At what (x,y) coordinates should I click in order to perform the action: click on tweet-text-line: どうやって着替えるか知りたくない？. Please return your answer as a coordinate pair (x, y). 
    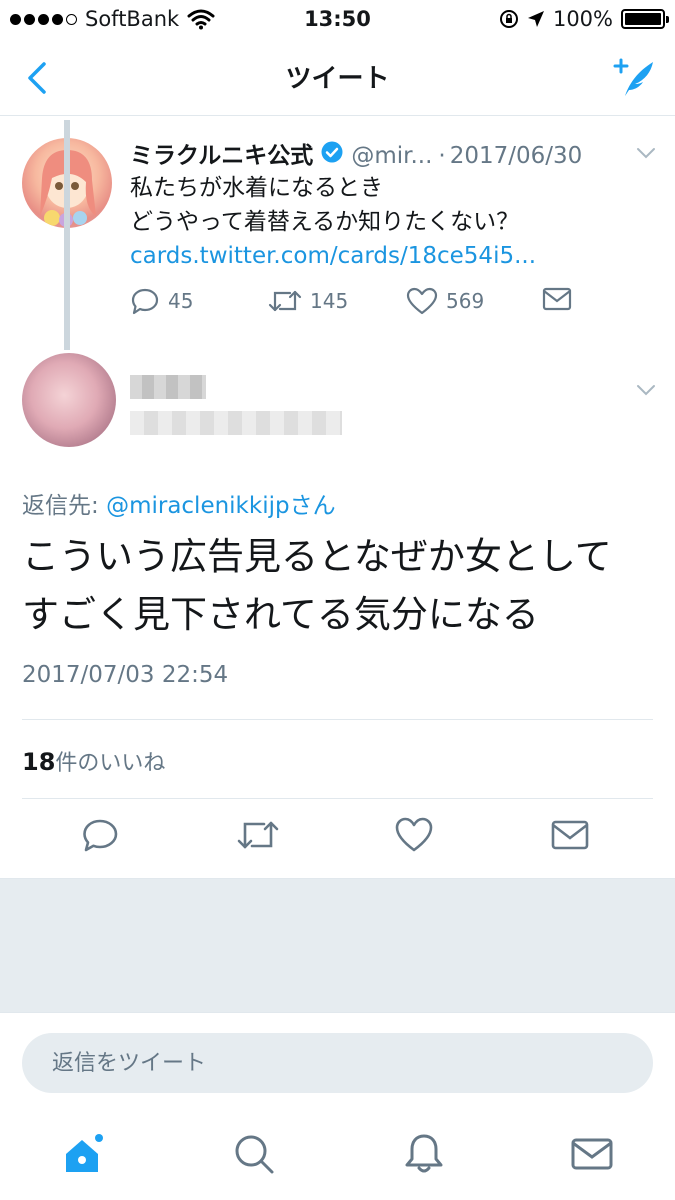
    Looking at the image, I should click on (325, 222).